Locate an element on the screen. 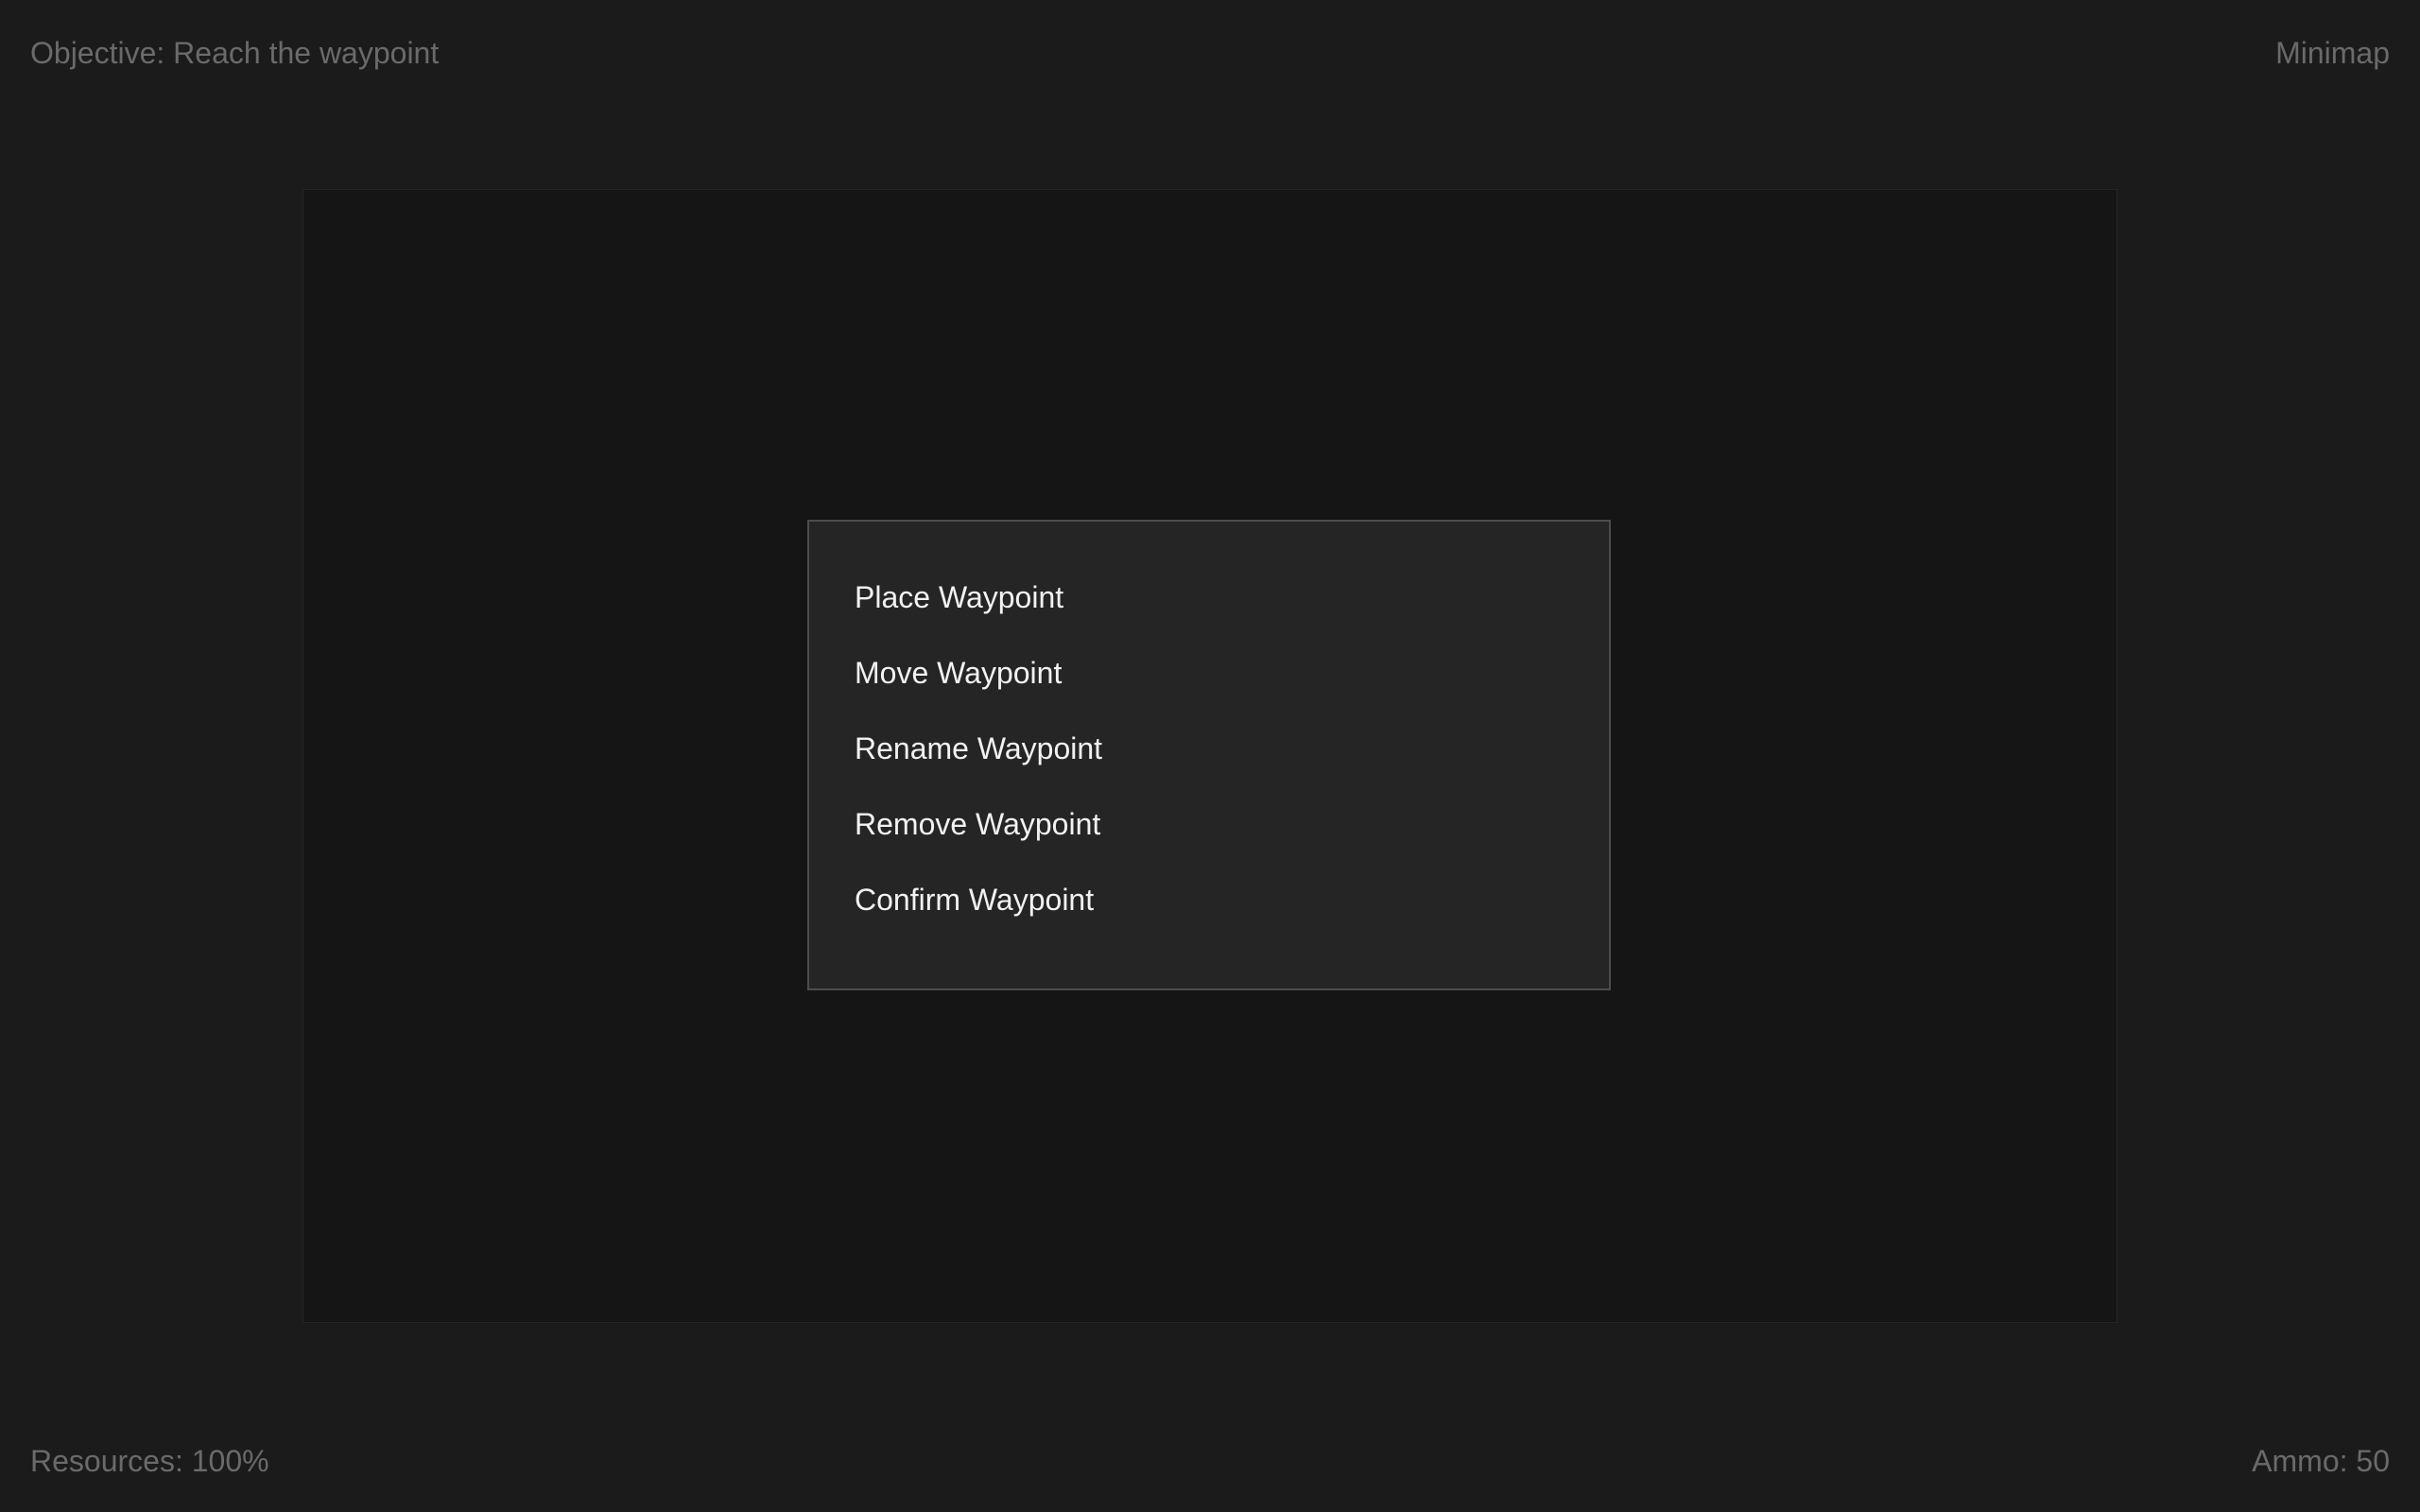  ammo-readout: Ammo: 50 is located at coordinates (2321, 1461).